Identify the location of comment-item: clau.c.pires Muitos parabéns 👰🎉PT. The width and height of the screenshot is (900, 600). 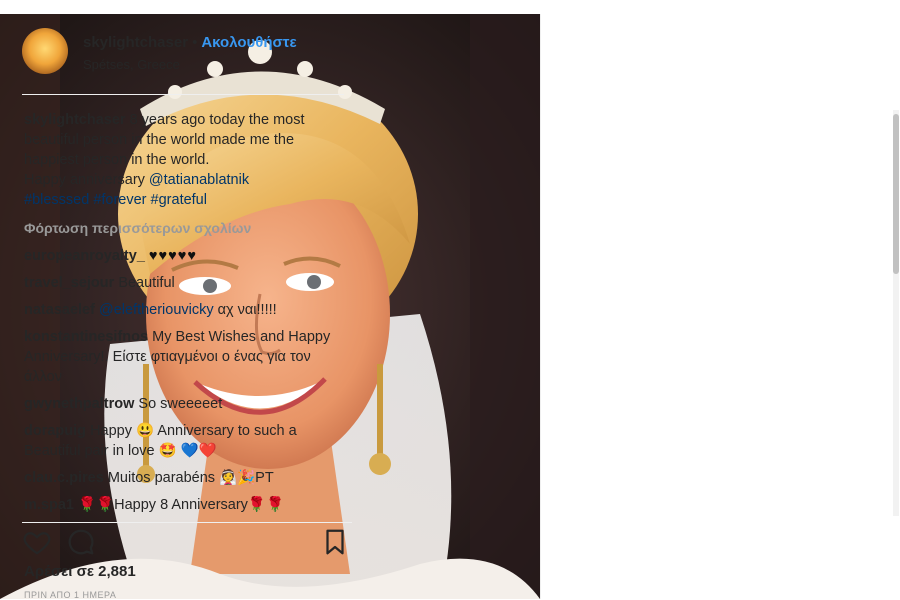
(184, 478).